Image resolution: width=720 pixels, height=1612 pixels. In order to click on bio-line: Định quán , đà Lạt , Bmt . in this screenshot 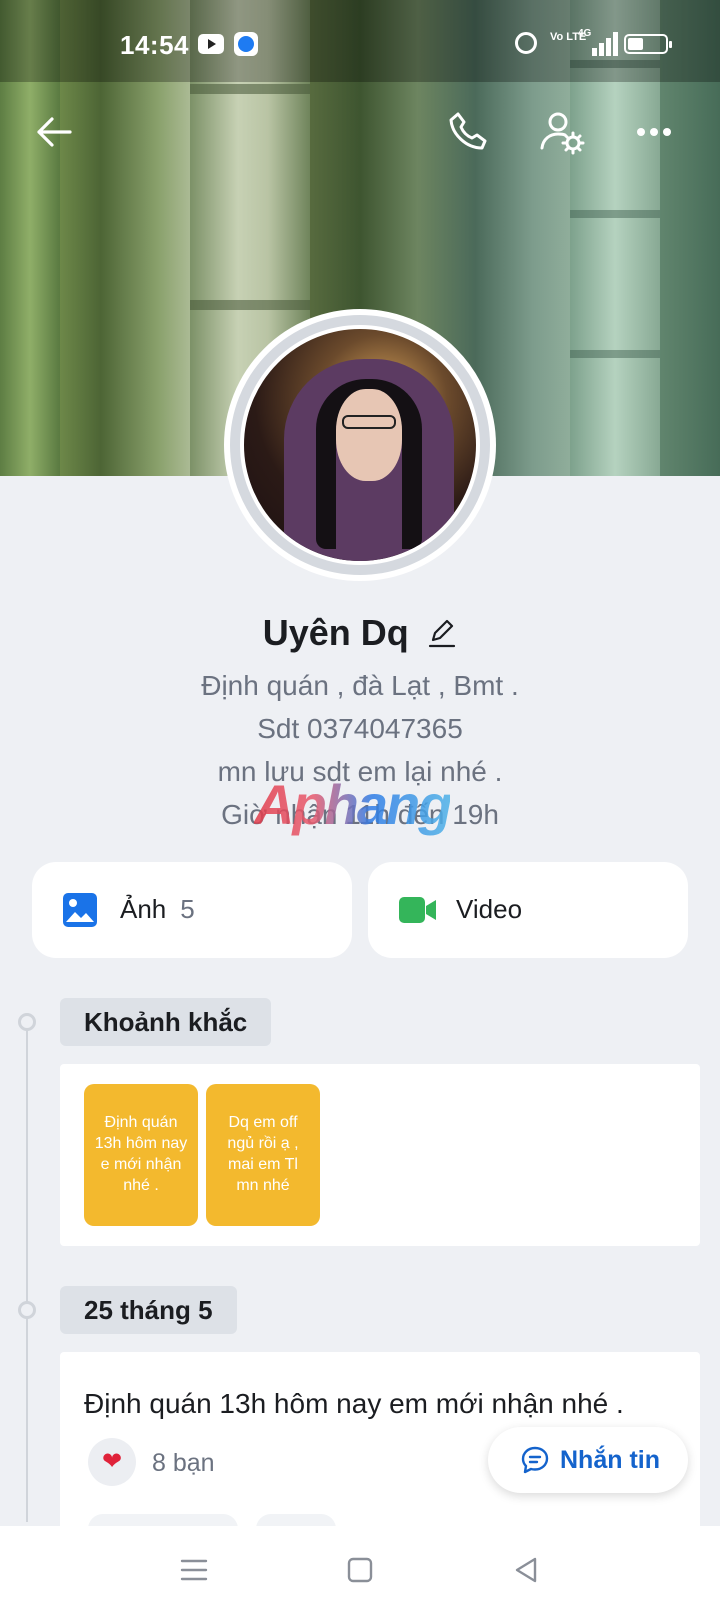, I will do `click(360, 685)`.